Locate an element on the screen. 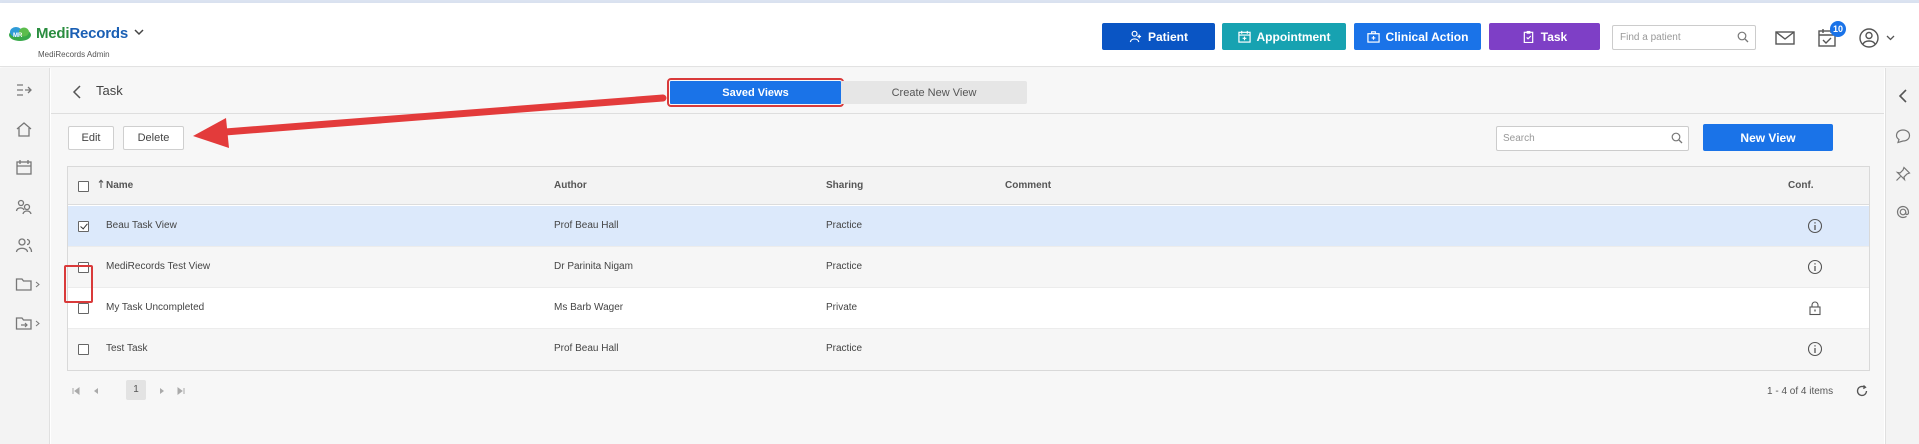 This screenshot has width=1919, height=444. chat-icon is located at coordinates (1903, 136).